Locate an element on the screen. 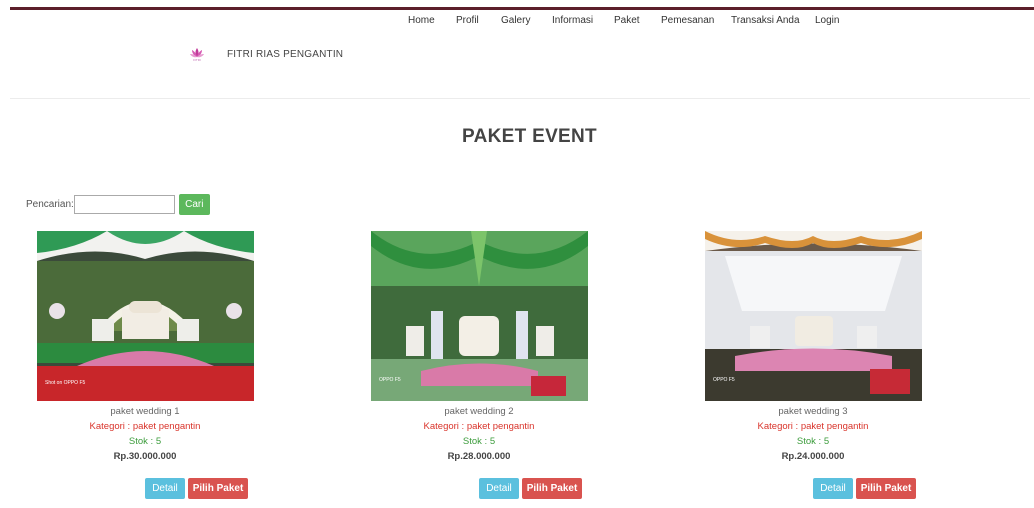 This screenshot has height=508, width=1034. search-button: Cari is located at coordinates (194, 204).